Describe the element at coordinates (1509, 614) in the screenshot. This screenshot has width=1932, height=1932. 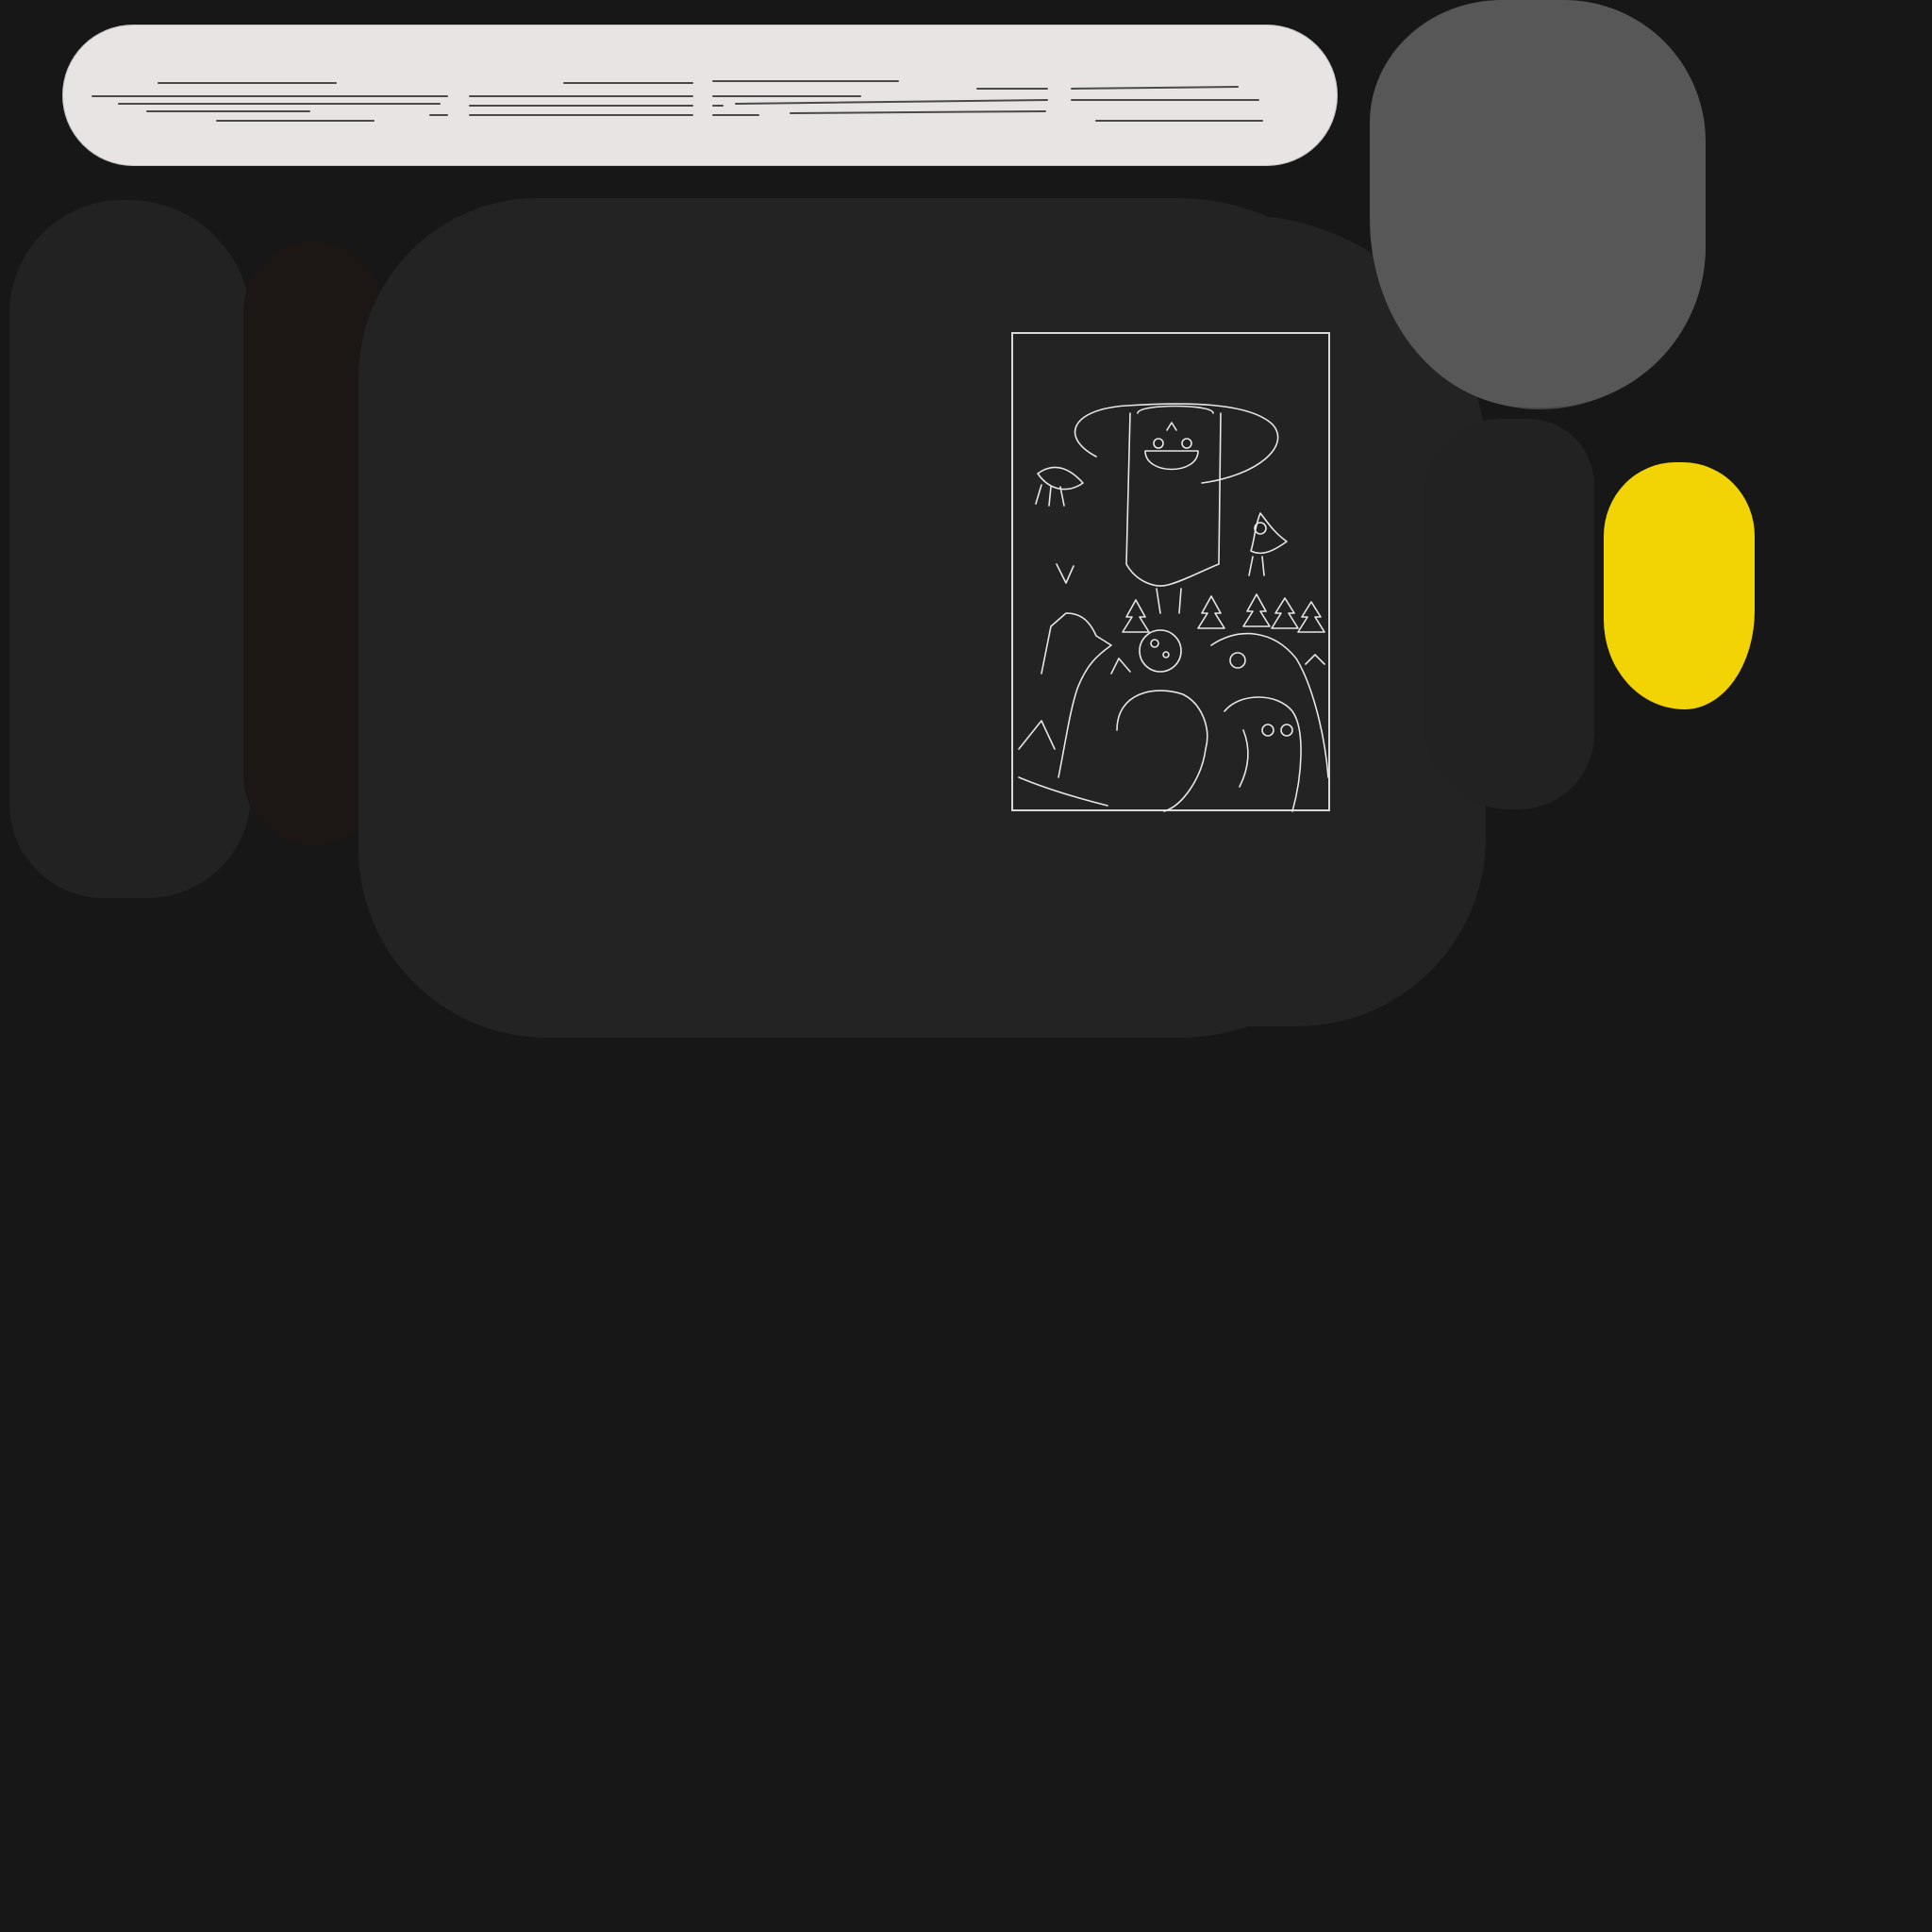
I see `right-panel` at that location.